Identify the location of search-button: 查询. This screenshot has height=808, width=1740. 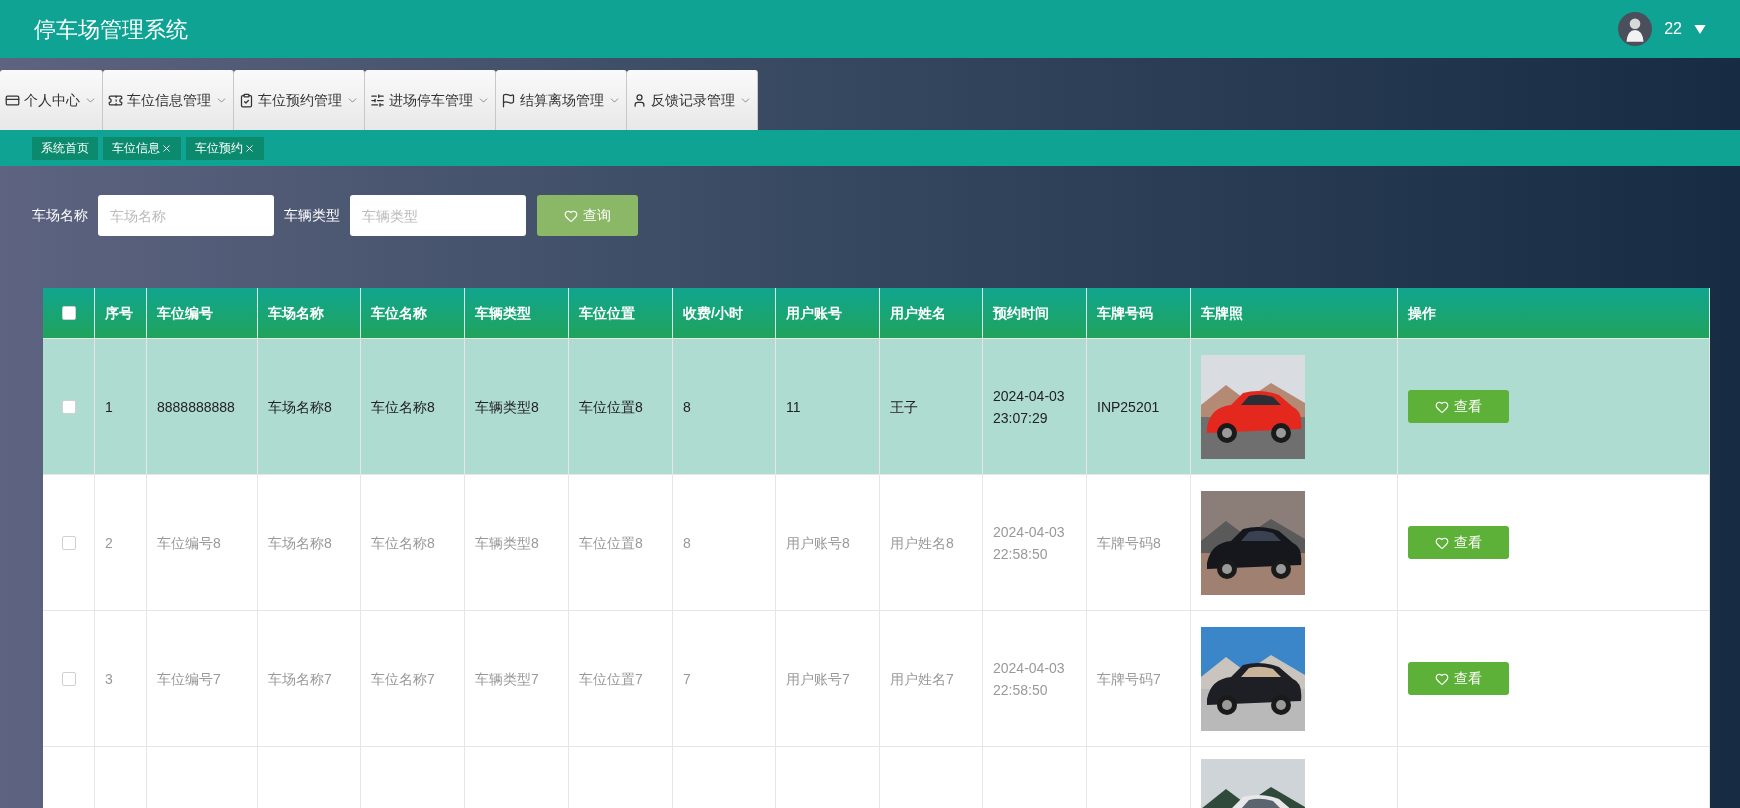
(587, 215).